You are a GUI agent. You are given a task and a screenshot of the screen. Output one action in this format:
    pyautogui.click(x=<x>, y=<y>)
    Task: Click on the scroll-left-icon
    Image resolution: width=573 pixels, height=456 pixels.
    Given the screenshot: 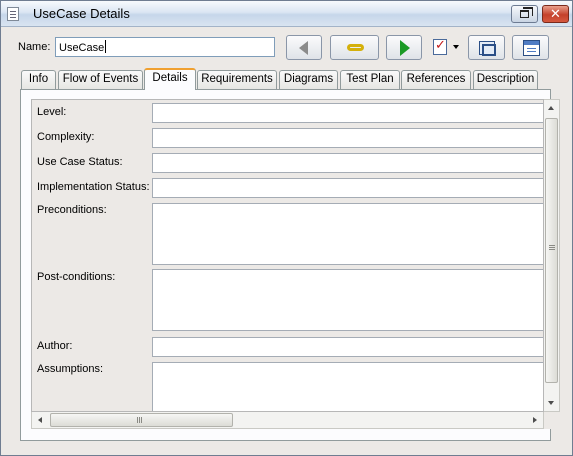 What is the action you would take?
    pyautogui.click(x=40, y=420)
    